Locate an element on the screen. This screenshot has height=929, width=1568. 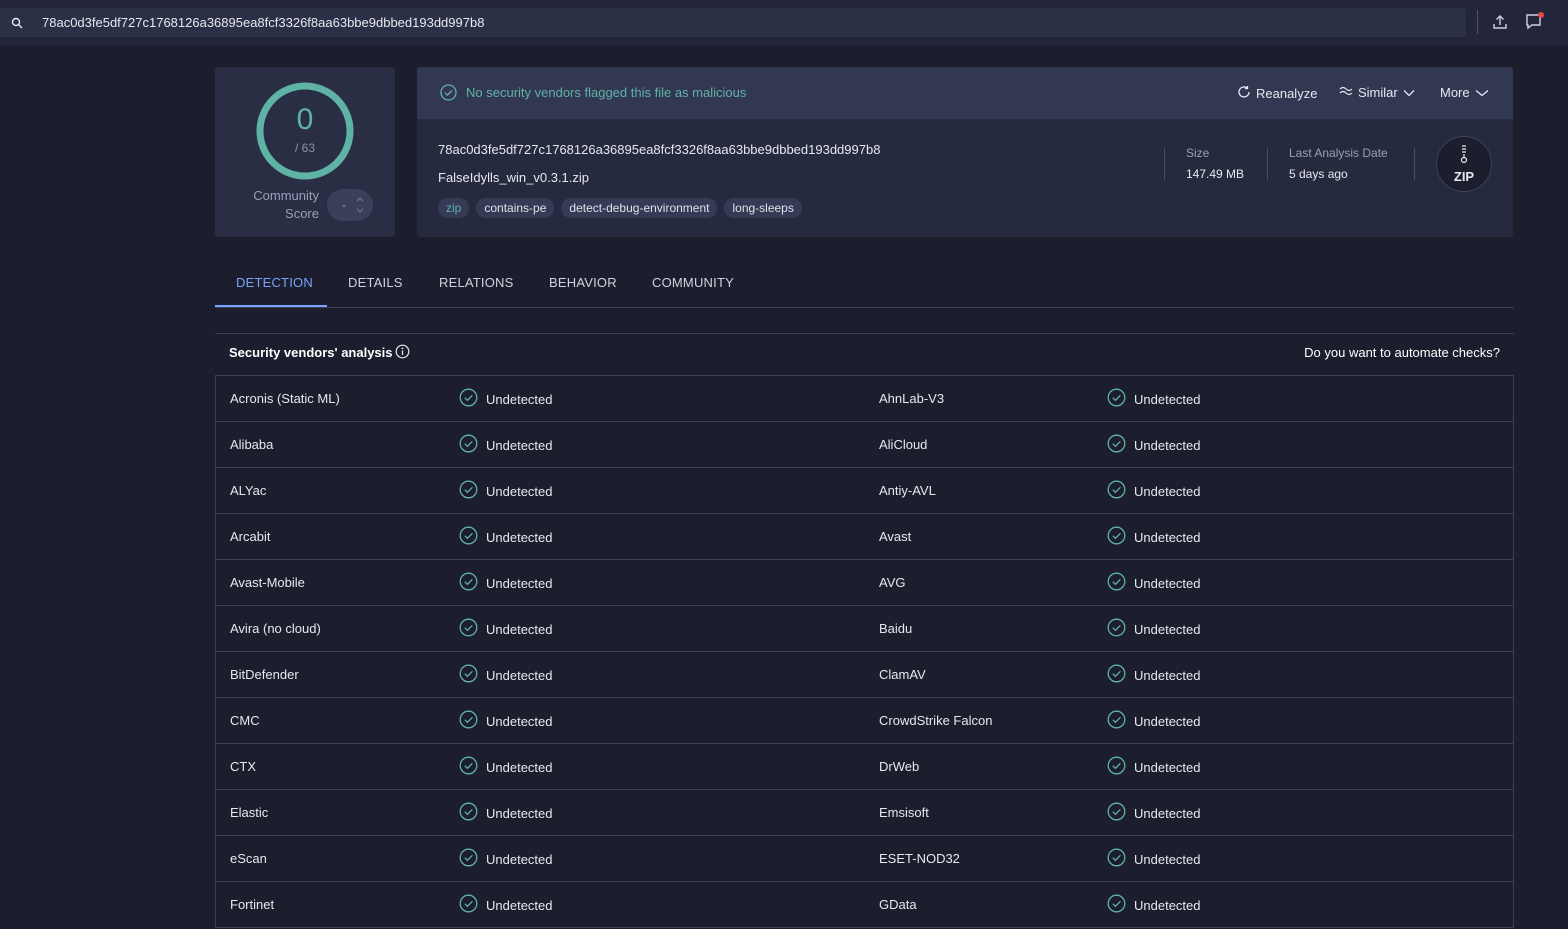
vendor-name: Fortinet is located at coordinates (252, 904).